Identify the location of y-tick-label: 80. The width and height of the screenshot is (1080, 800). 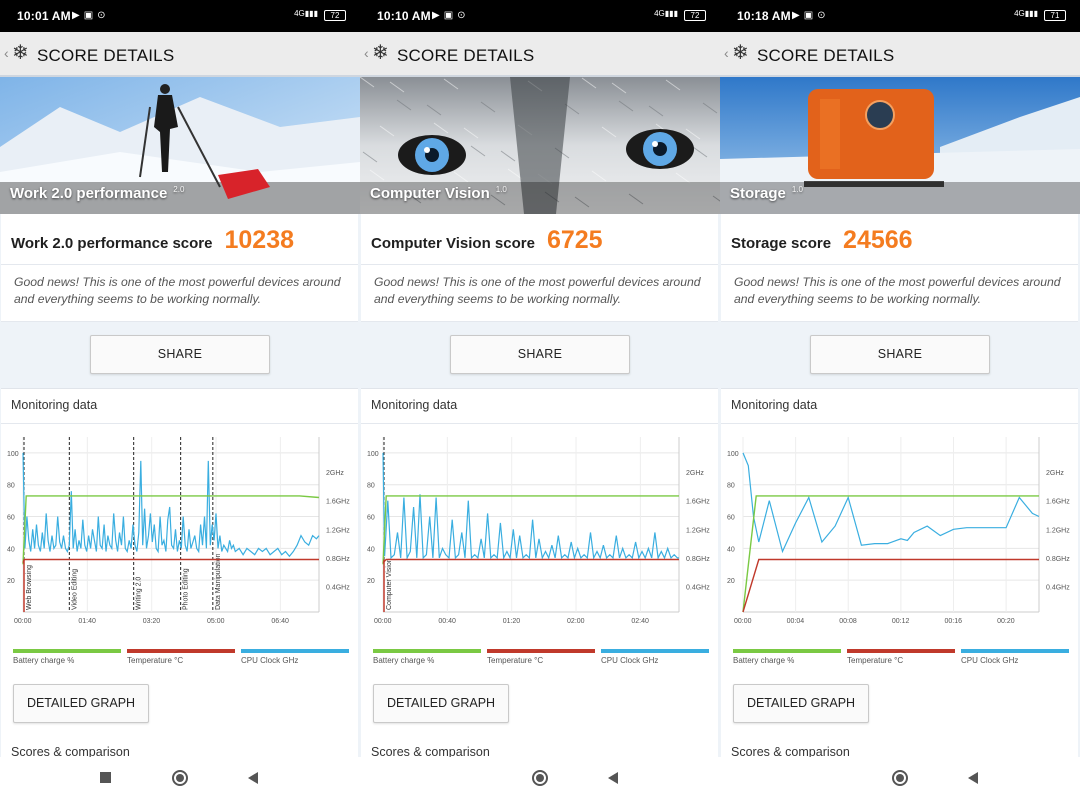
(11, 486).